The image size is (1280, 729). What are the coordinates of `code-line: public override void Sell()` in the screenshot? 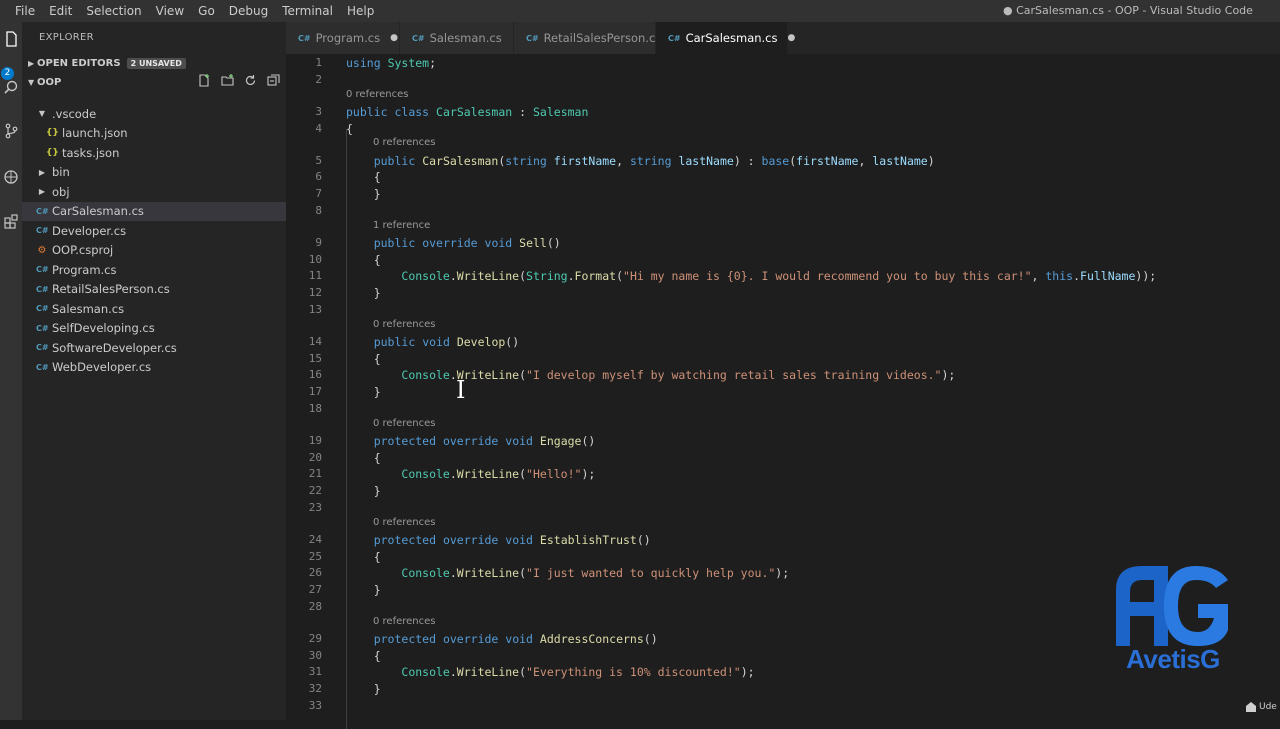 It's located at (453, 243).